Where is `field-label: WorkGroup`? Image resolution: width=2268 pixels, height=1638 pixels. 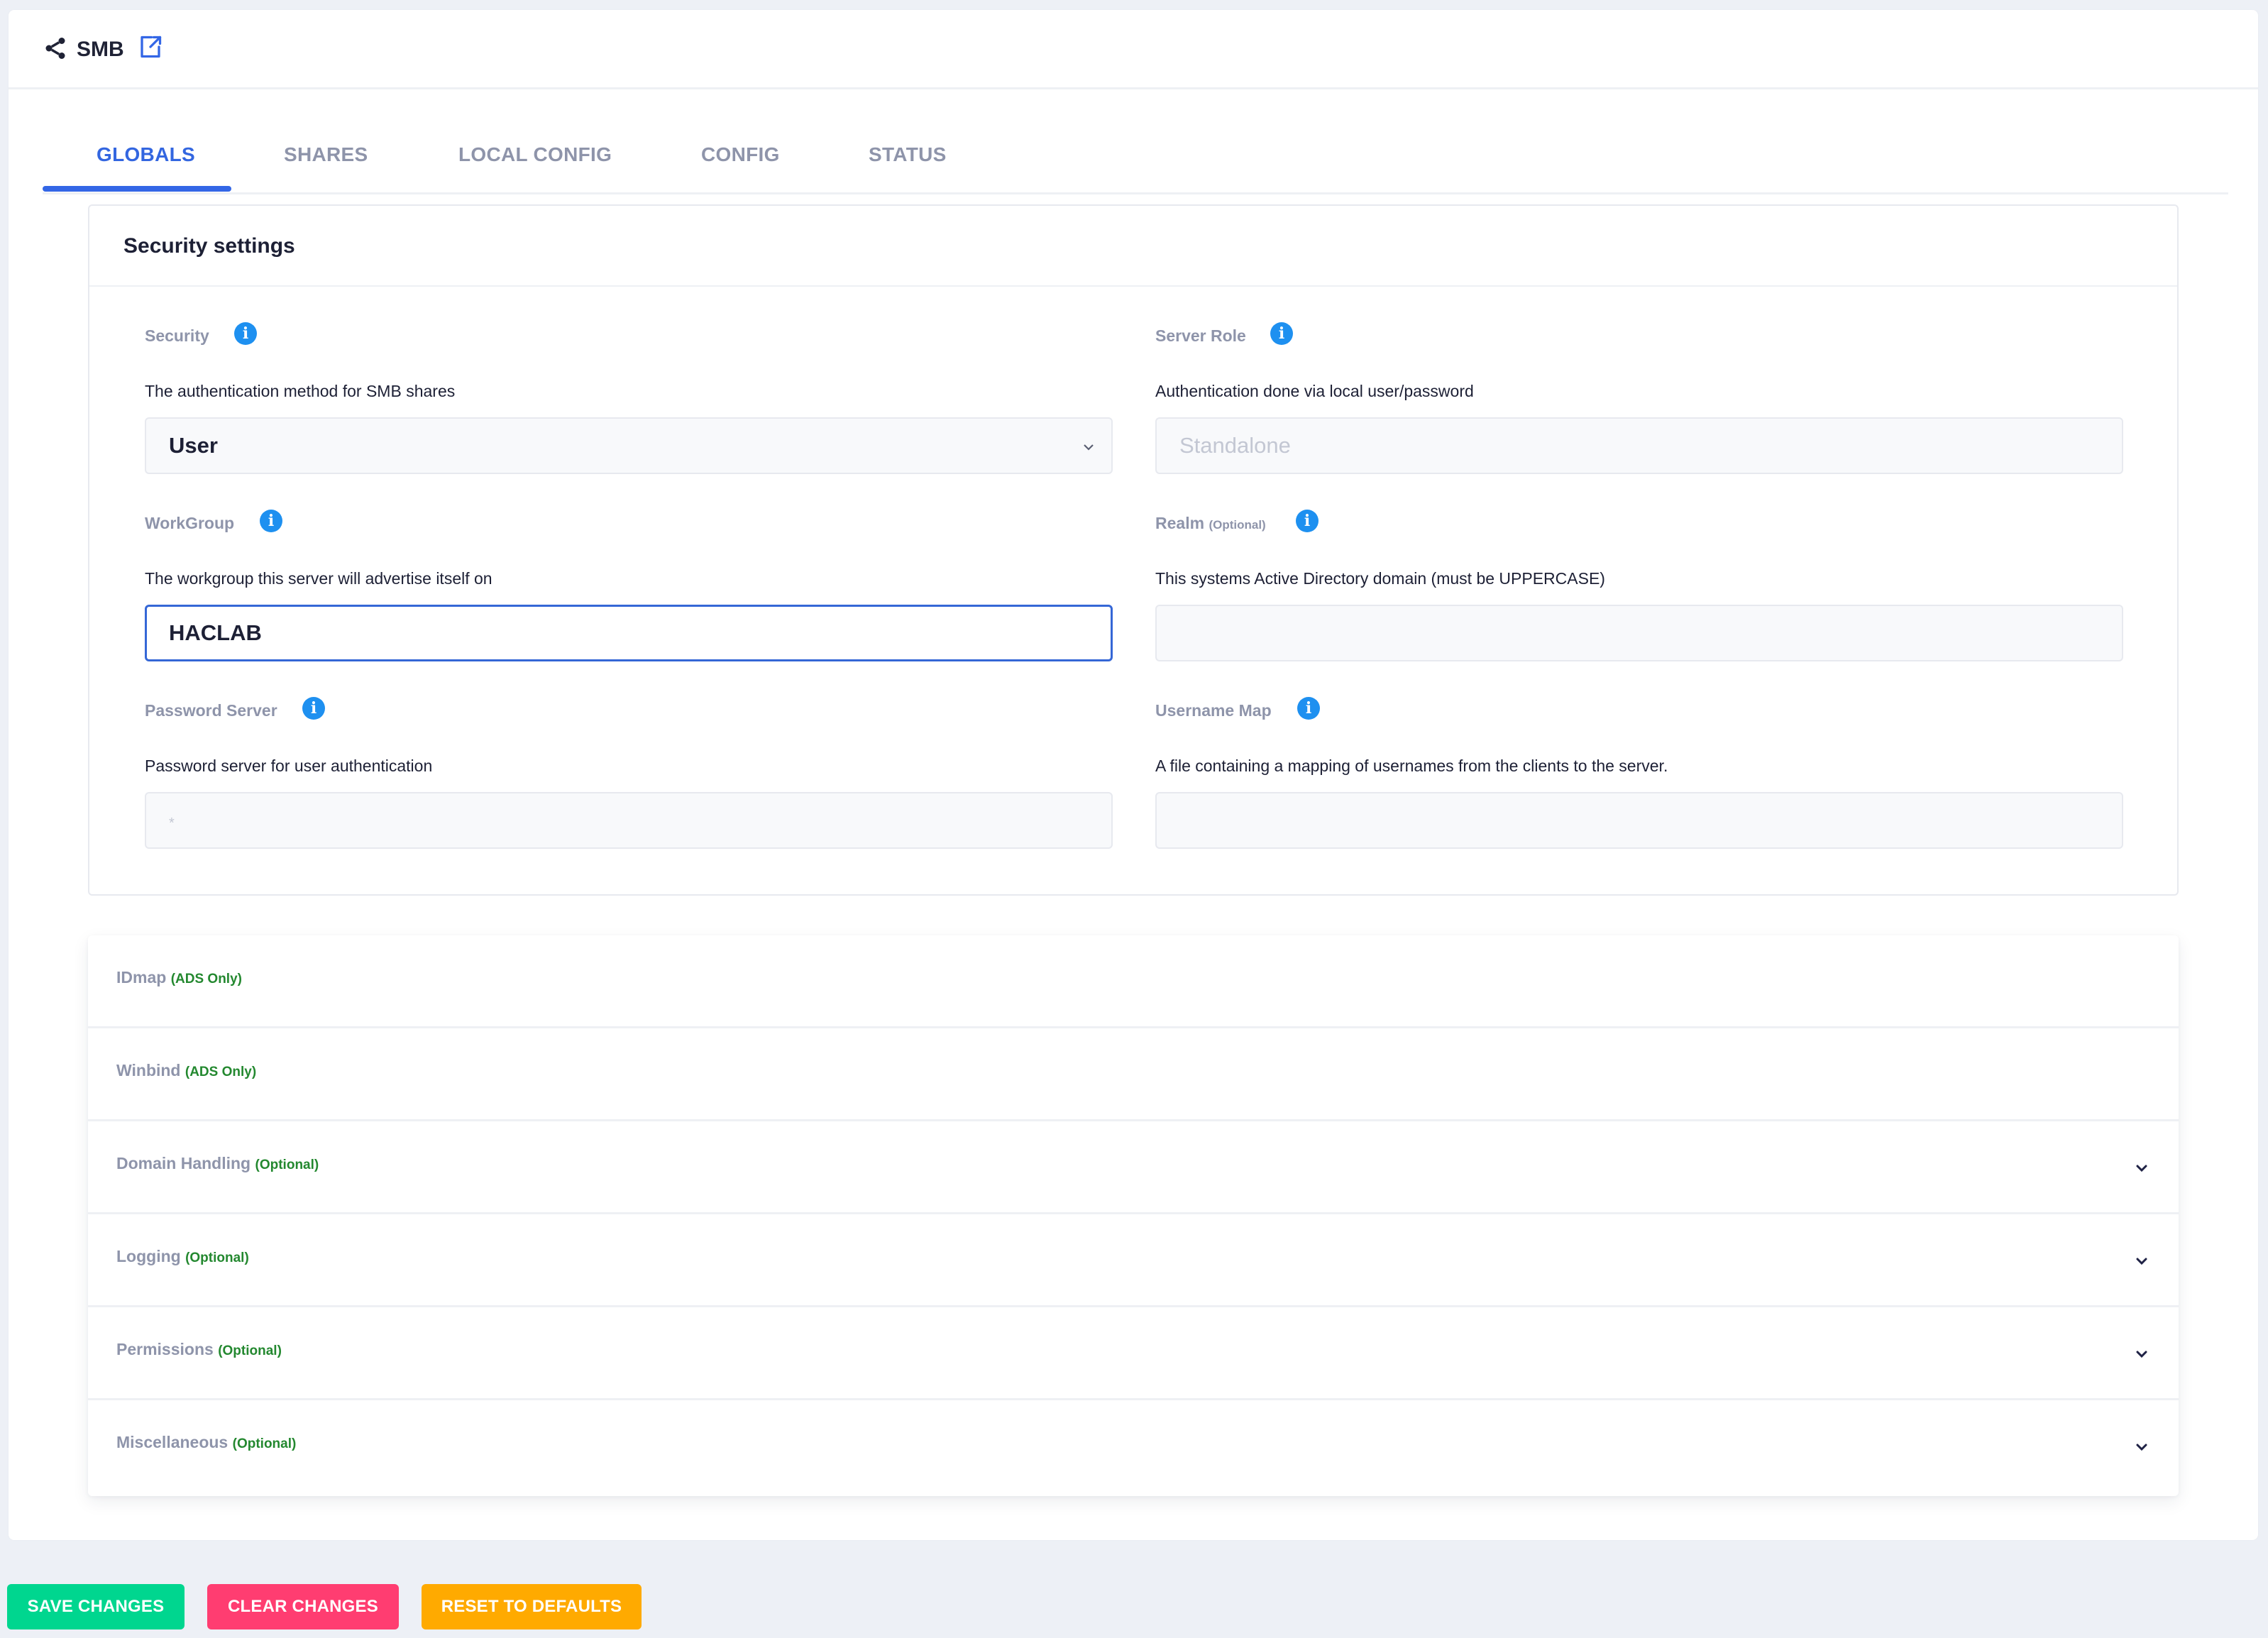 field-label: WorkGroup is located at coordinates (190, 523).